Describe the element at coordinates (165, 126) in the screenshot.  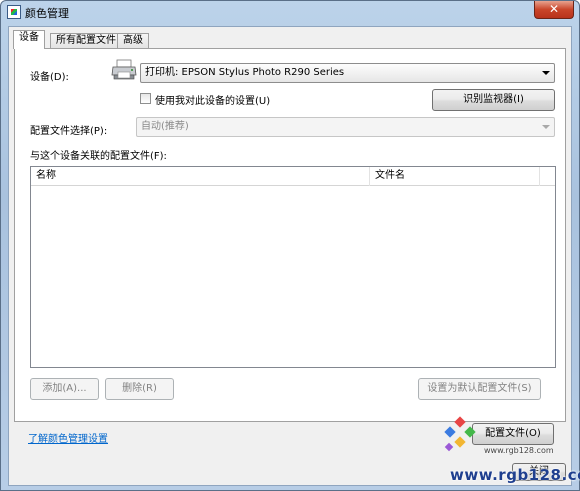
I see `profile-selection-value: 自动(推荐)` at that location.